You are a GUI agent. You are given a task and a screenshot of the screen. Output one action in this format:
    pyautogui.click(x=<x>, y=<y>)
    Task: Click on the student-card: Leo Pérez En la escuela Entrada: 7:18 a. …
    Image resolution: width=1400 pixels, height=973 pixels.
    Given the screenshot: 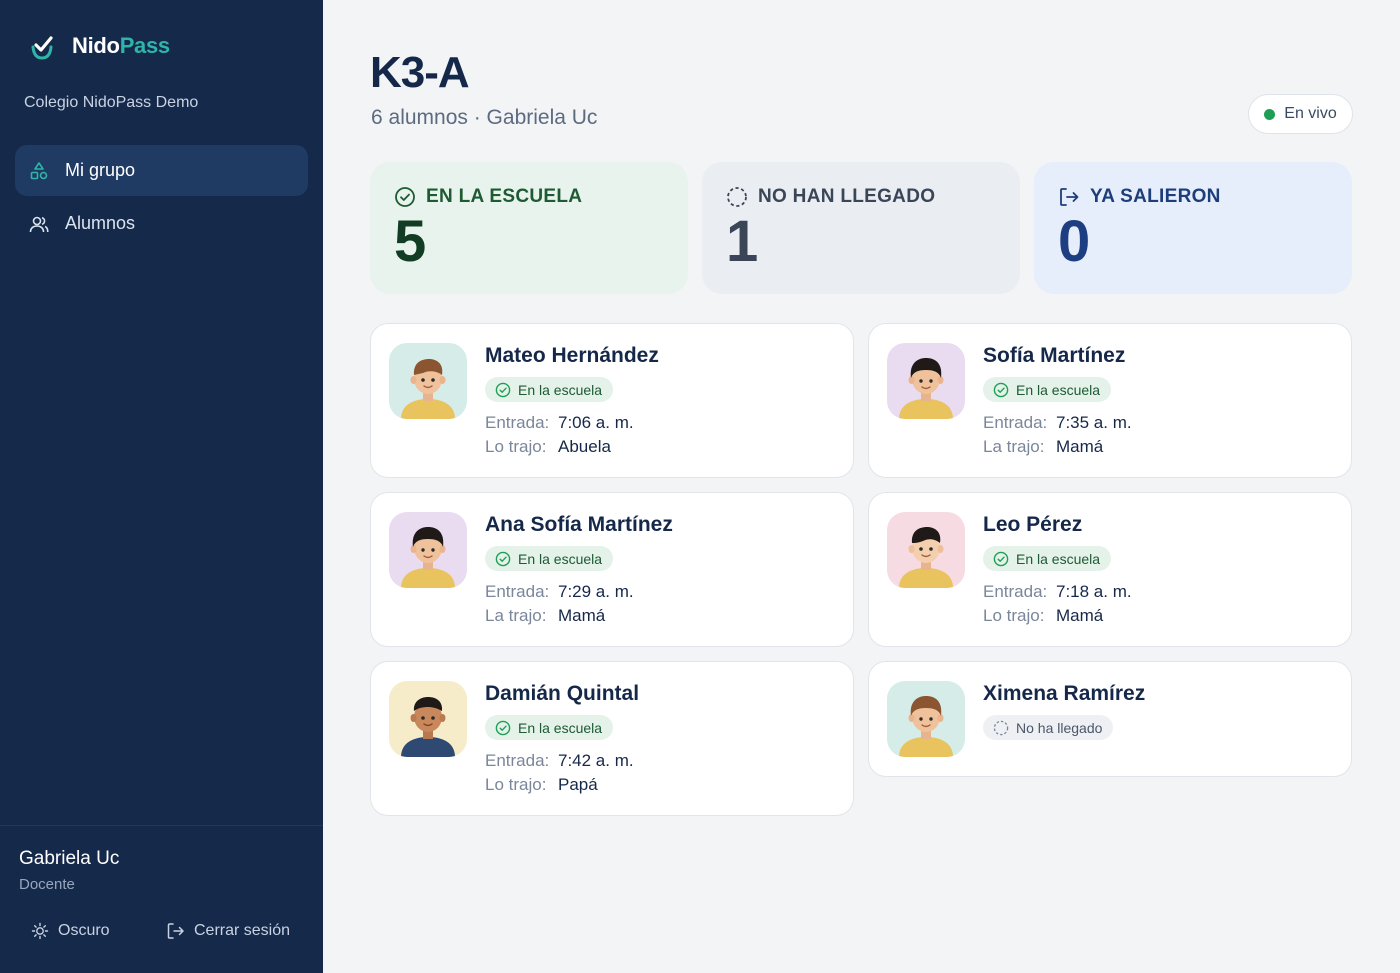 What is the action you would take?
    pyautogui.click(x=1110, y=569)
    